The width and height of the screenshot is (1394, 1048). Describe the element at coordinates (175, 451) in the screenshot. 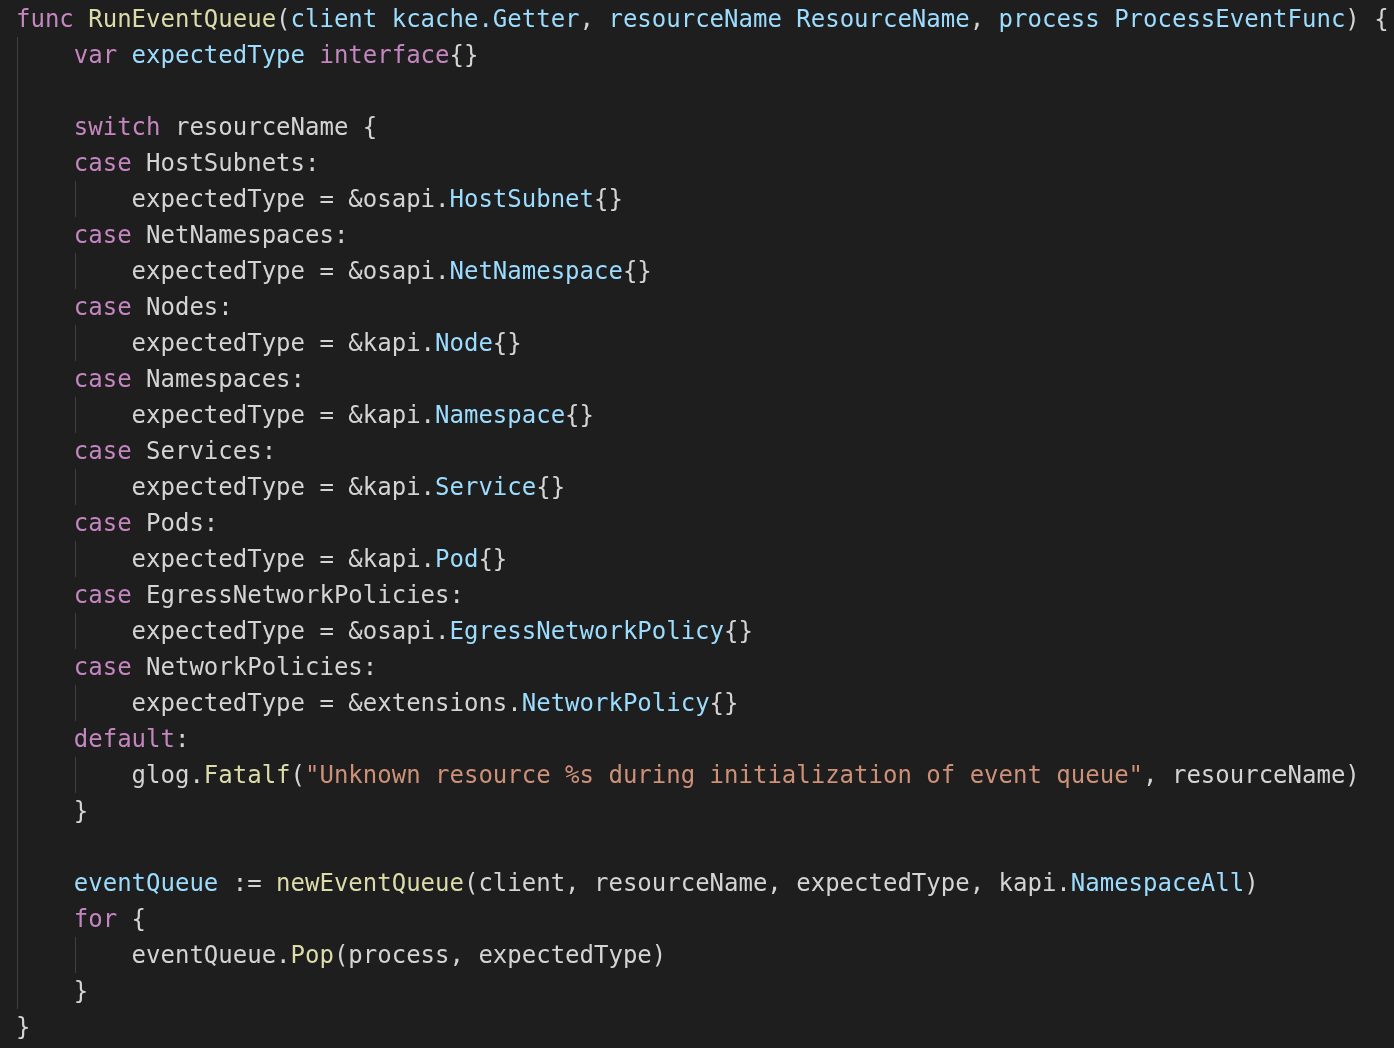

I see `code-line: case Services:` at that location.